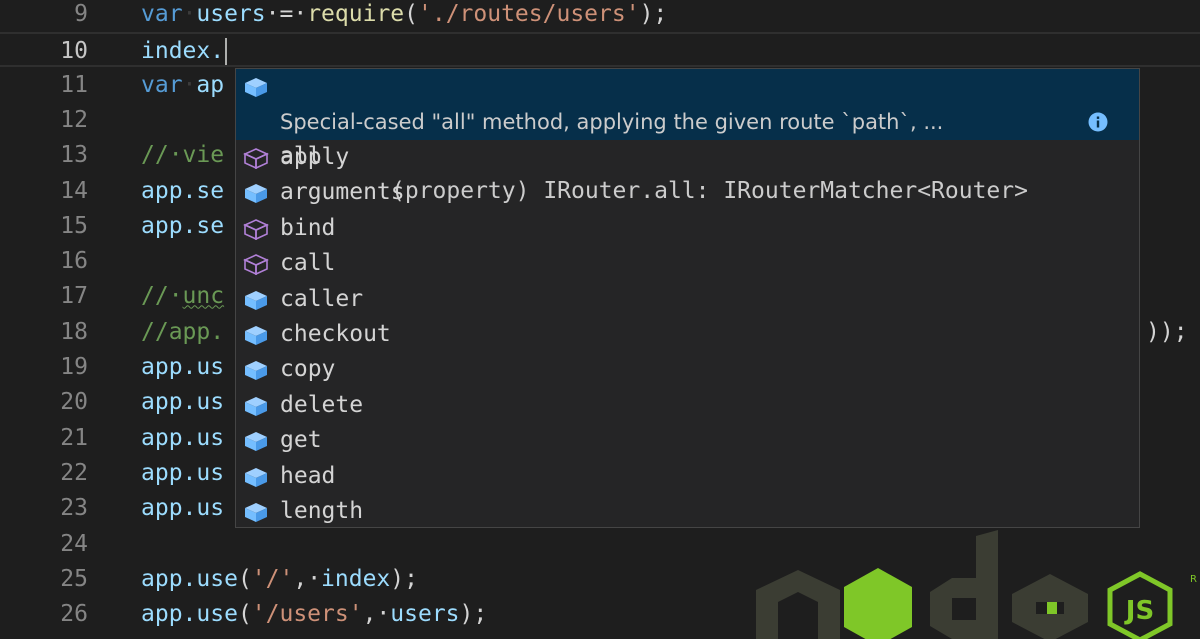 This screenshot has height=639, width=1200. What do you see at coordinates (74, 508) in the screenshot?
I see `line-number: 23` at bounding box center [74, 508].